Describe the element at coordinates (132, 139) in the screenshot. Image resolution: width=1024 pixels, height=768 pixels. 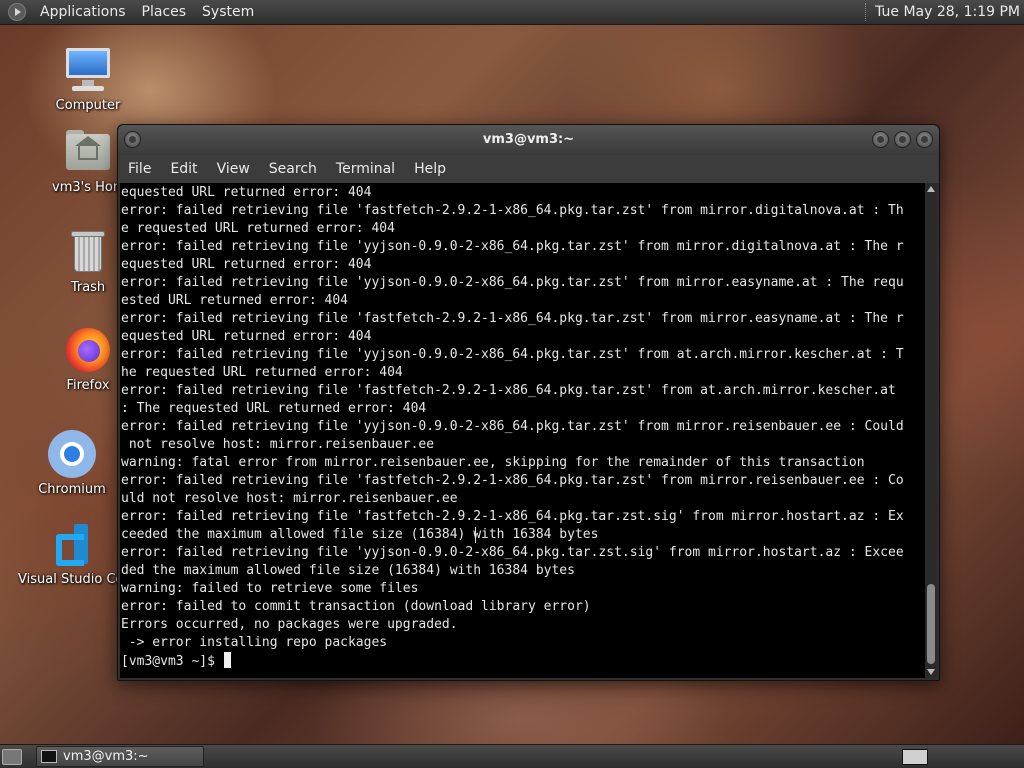
I see `window-menu-button` at that location.